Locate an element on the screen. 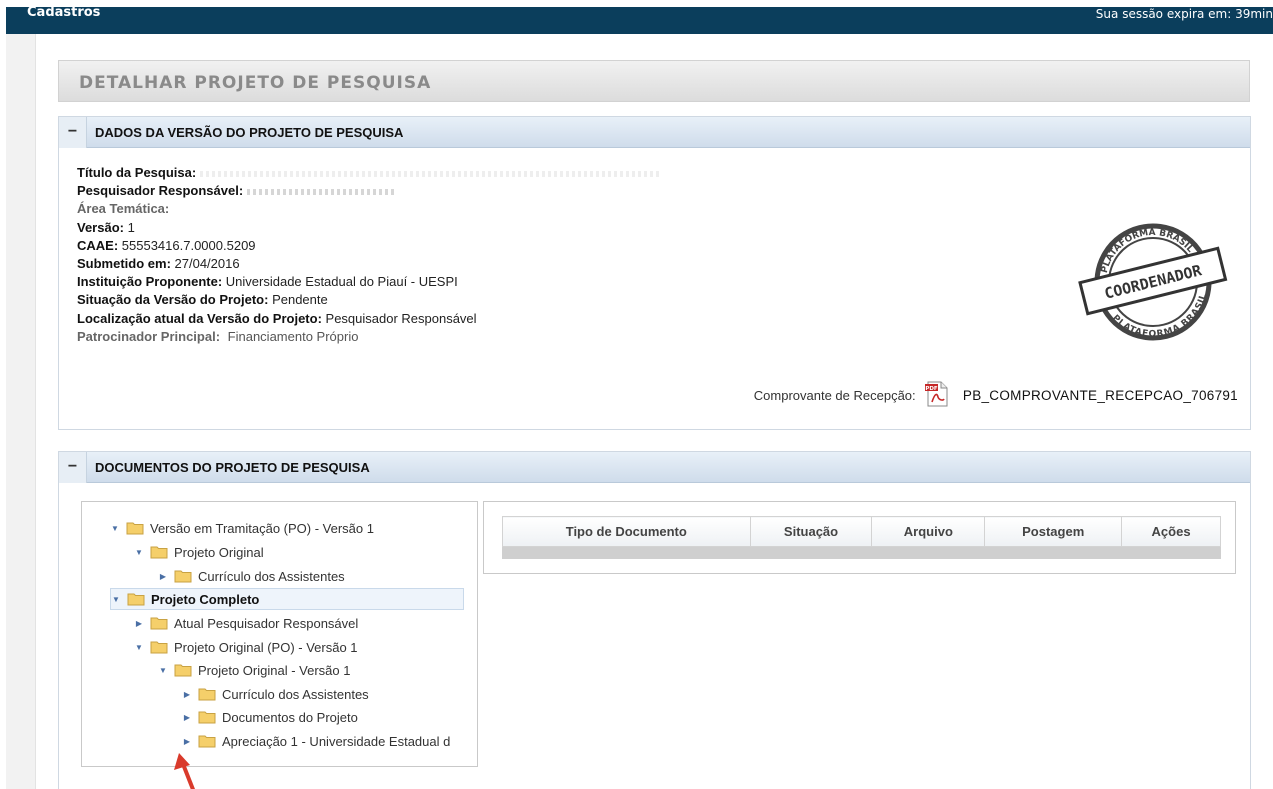  versao-label: Versão: is located at coordinates (100, 227).